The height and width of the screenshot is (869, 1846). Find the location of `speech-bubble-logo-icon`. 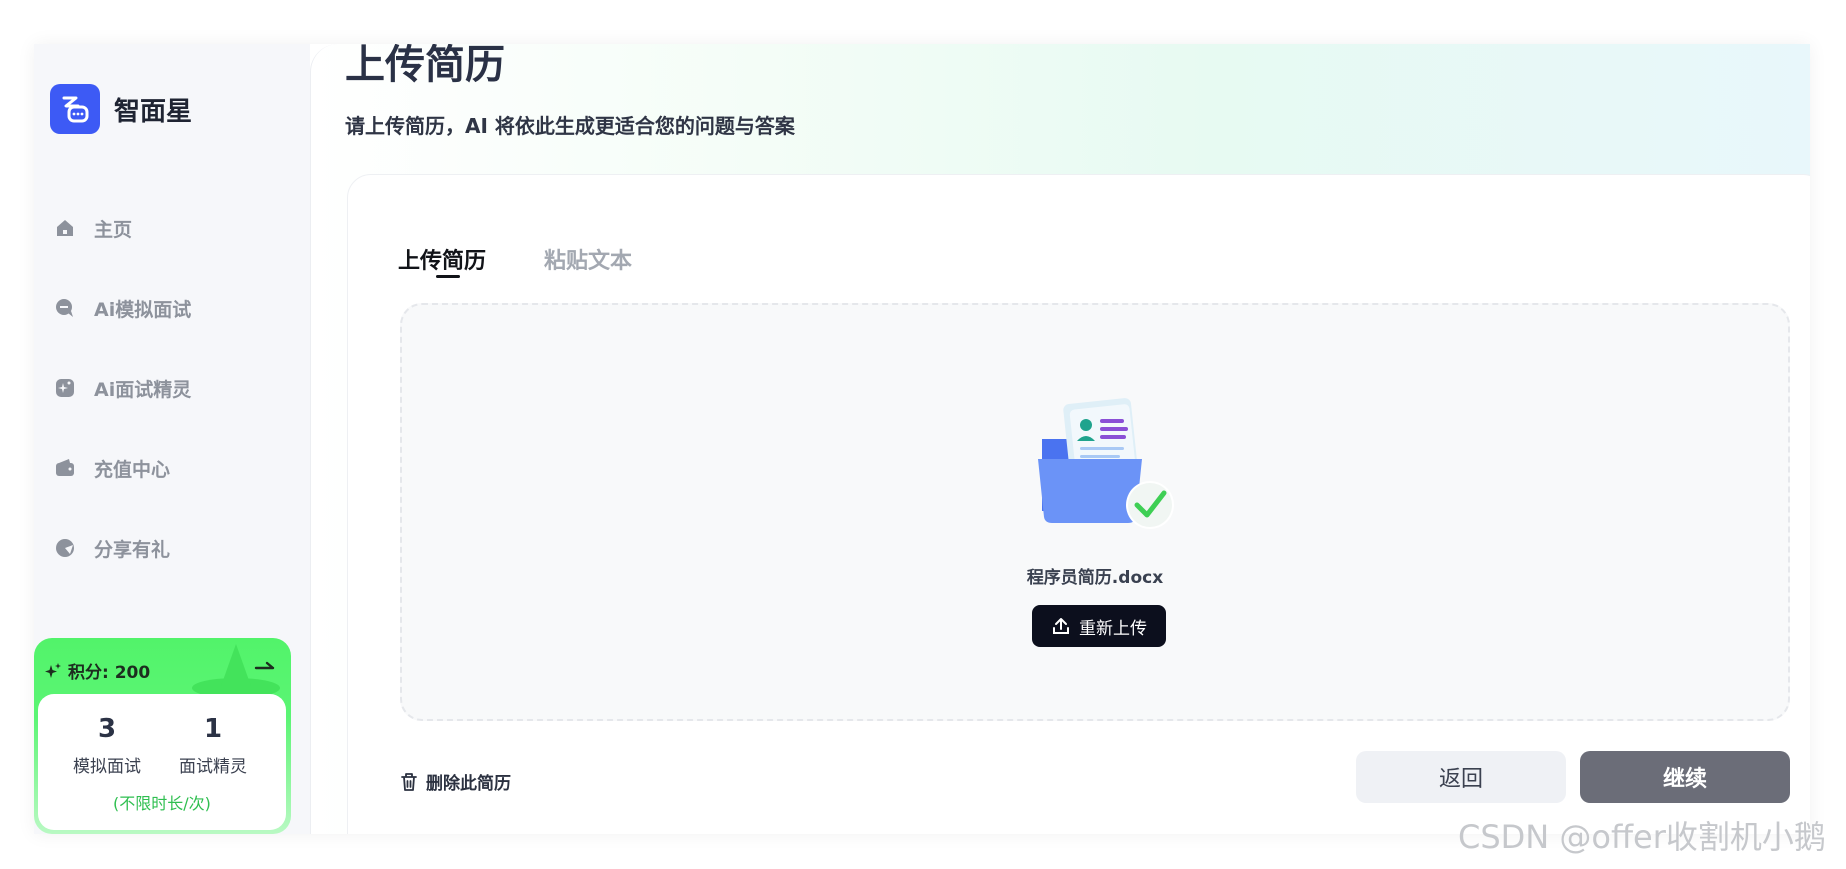

speech-bubble-logo-icon is located at coordinates (75, 109).